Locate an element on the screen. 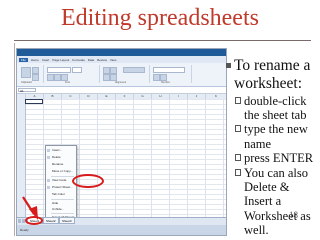 The height and width of the screenshot is (240, 320). menu-item-rename: Rename is located at coordinates (57, 164).